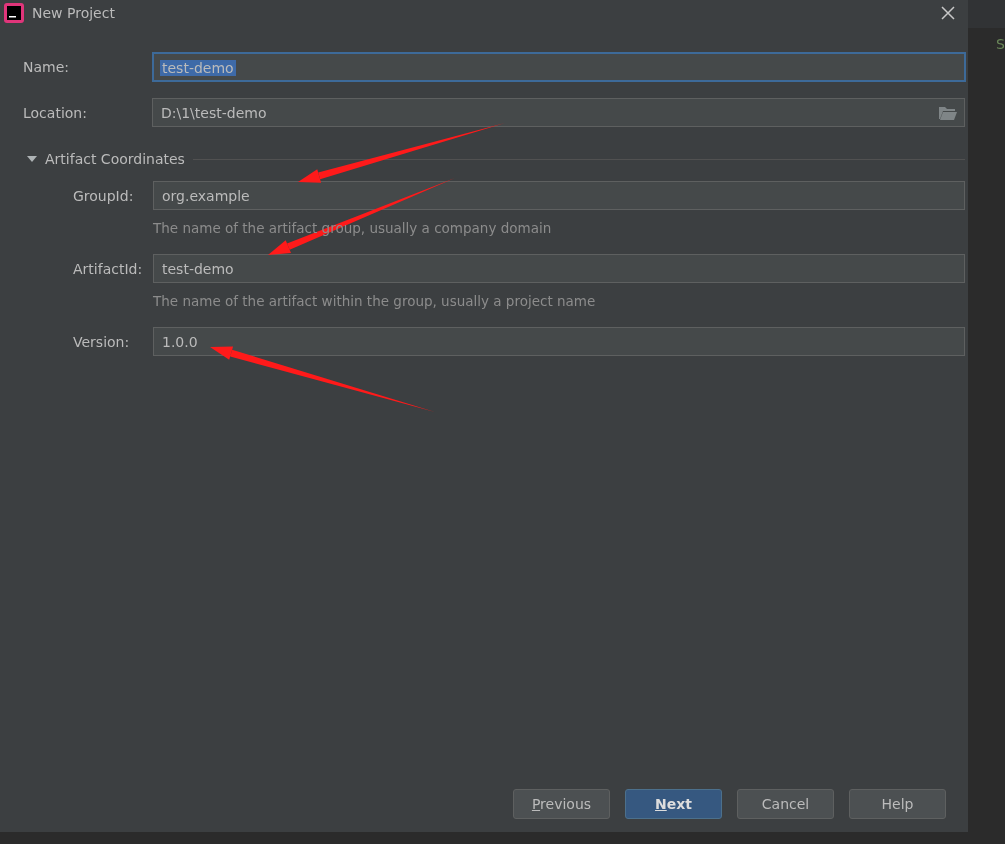 Image resolution: width=1005 pixels, height=844 pixels. Describe the element at coordinates (948, 13) in the screenshot. I see `close-button` at that location.